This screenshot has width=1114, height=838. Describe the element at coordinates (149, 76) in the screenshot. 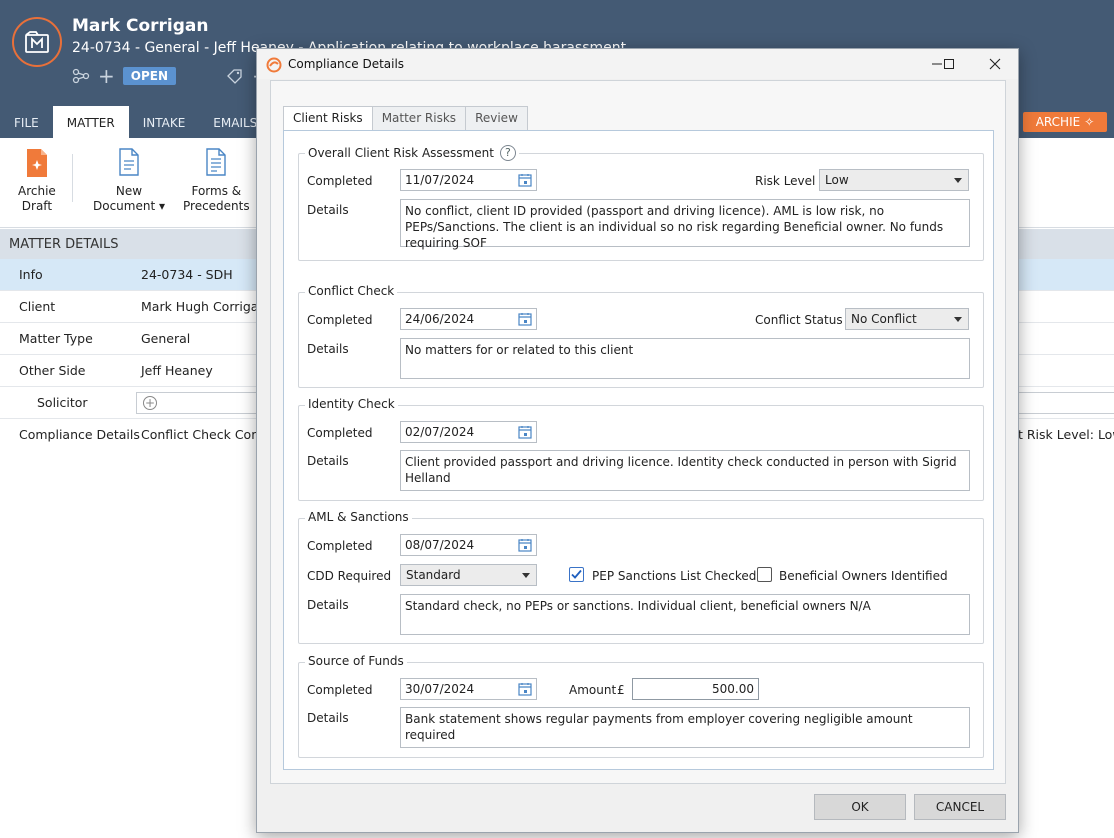

I see `status-badge: OPEN` at that location.